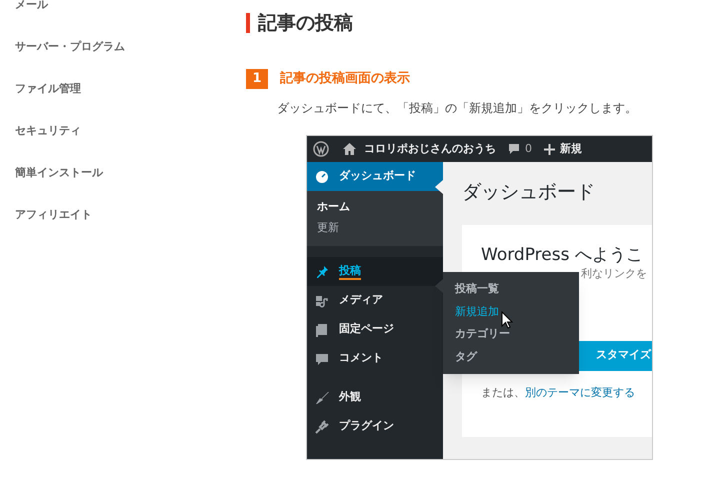  What do you see at coordinates (130, 47) in the screenshot?
I see `sidebar-link: サーバー・プログラム` at bounding box center [130, 47].